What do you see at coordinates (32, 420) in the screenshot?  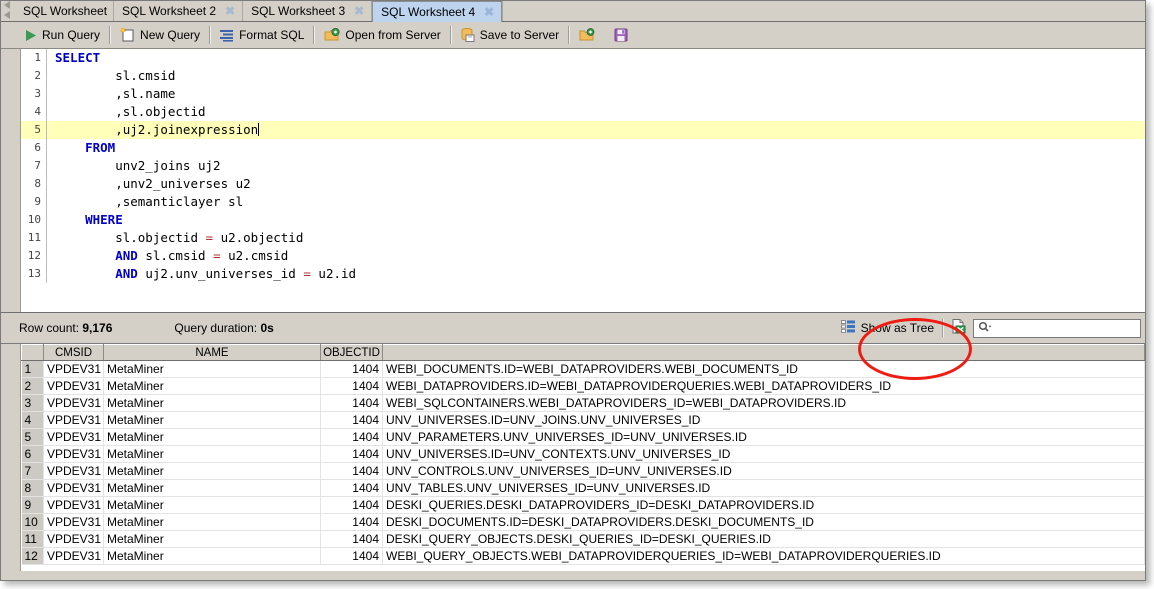 I see `cell-rownum: 4` at bounding box center [32, 420].